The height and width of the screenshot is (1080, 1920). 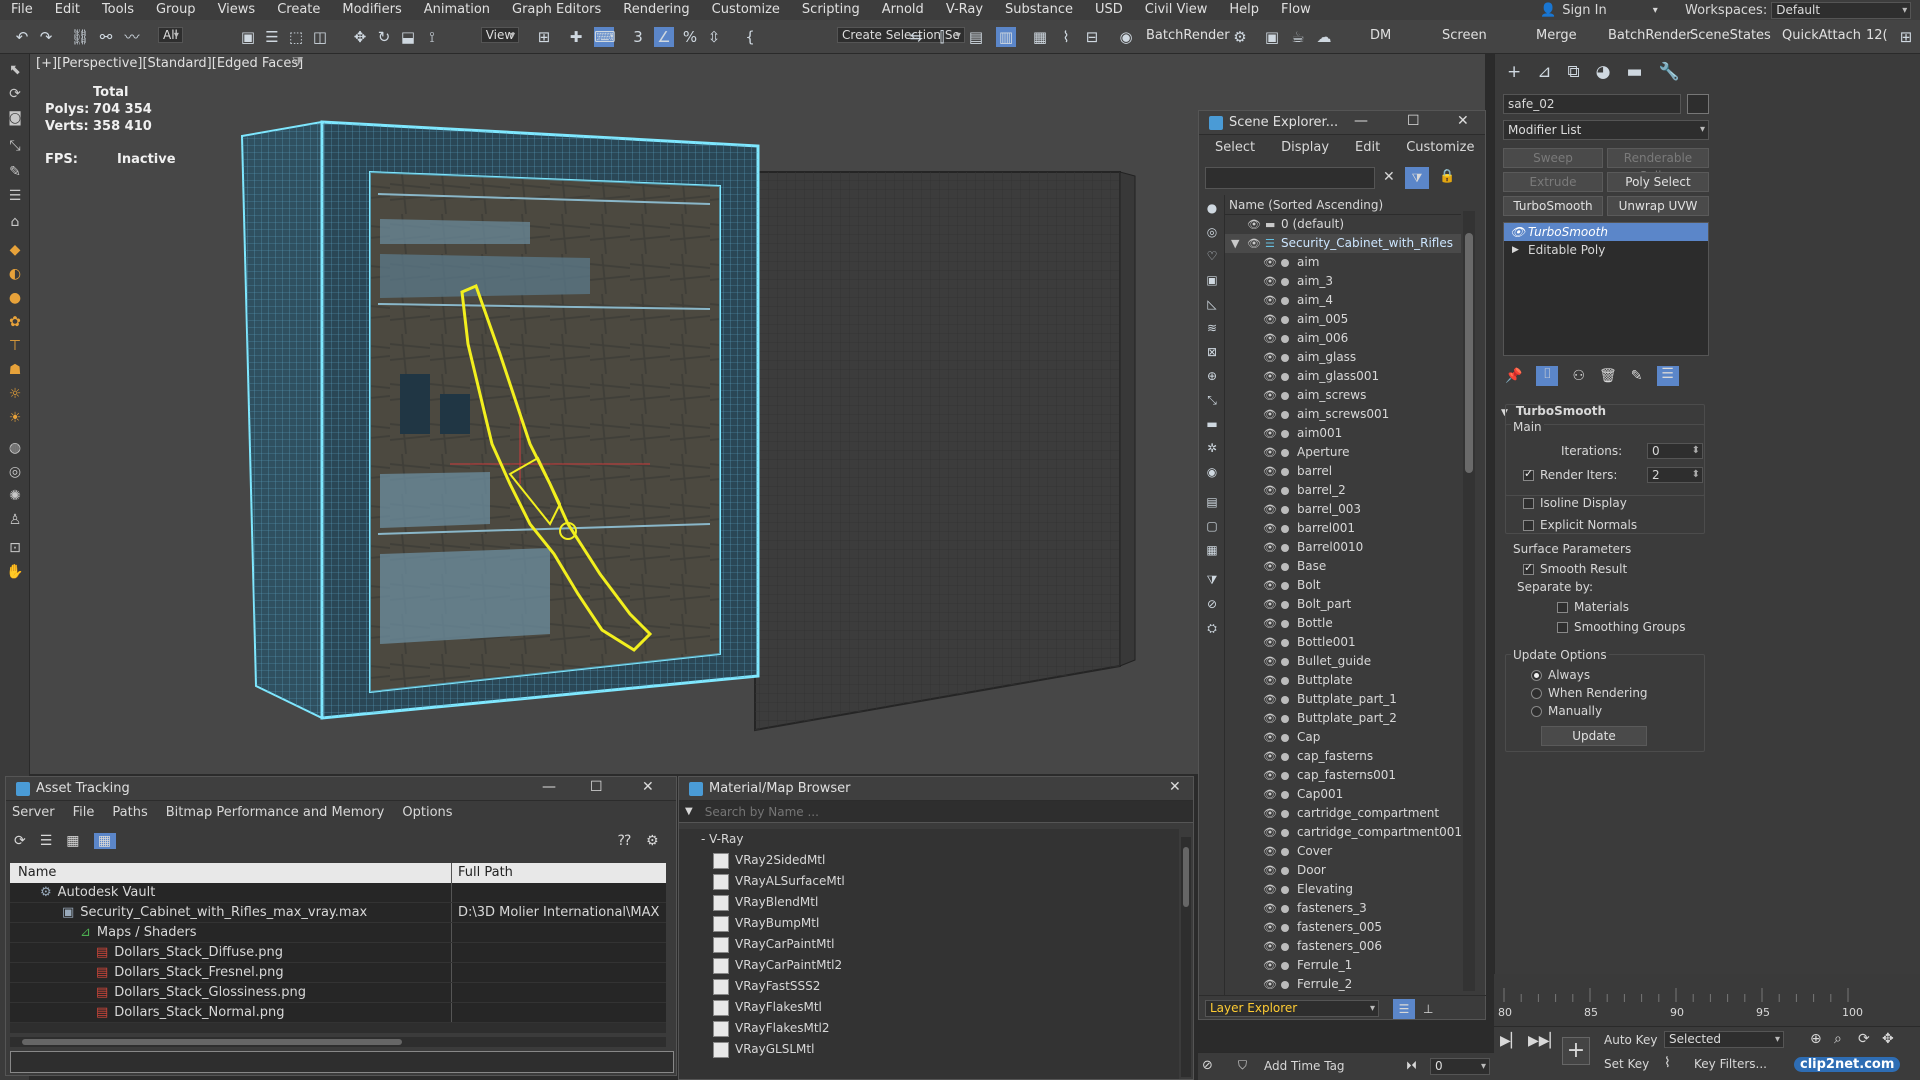 What do you see at coordinates (1343, 680) in the screenshot?
I see `scene-item-row: 👁 Buttplate` at bounding box center [1343, 680].